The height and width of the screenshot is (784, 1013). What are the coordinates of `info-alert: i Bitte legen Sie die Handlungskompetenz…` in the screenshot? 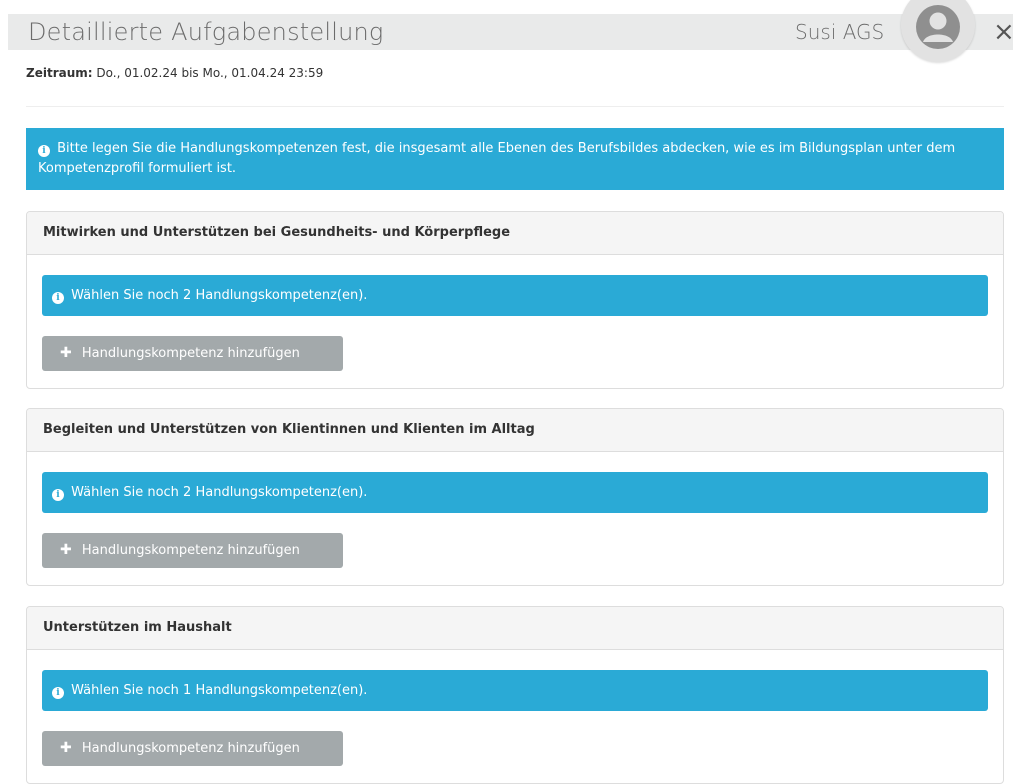 It's located at (515, 159).